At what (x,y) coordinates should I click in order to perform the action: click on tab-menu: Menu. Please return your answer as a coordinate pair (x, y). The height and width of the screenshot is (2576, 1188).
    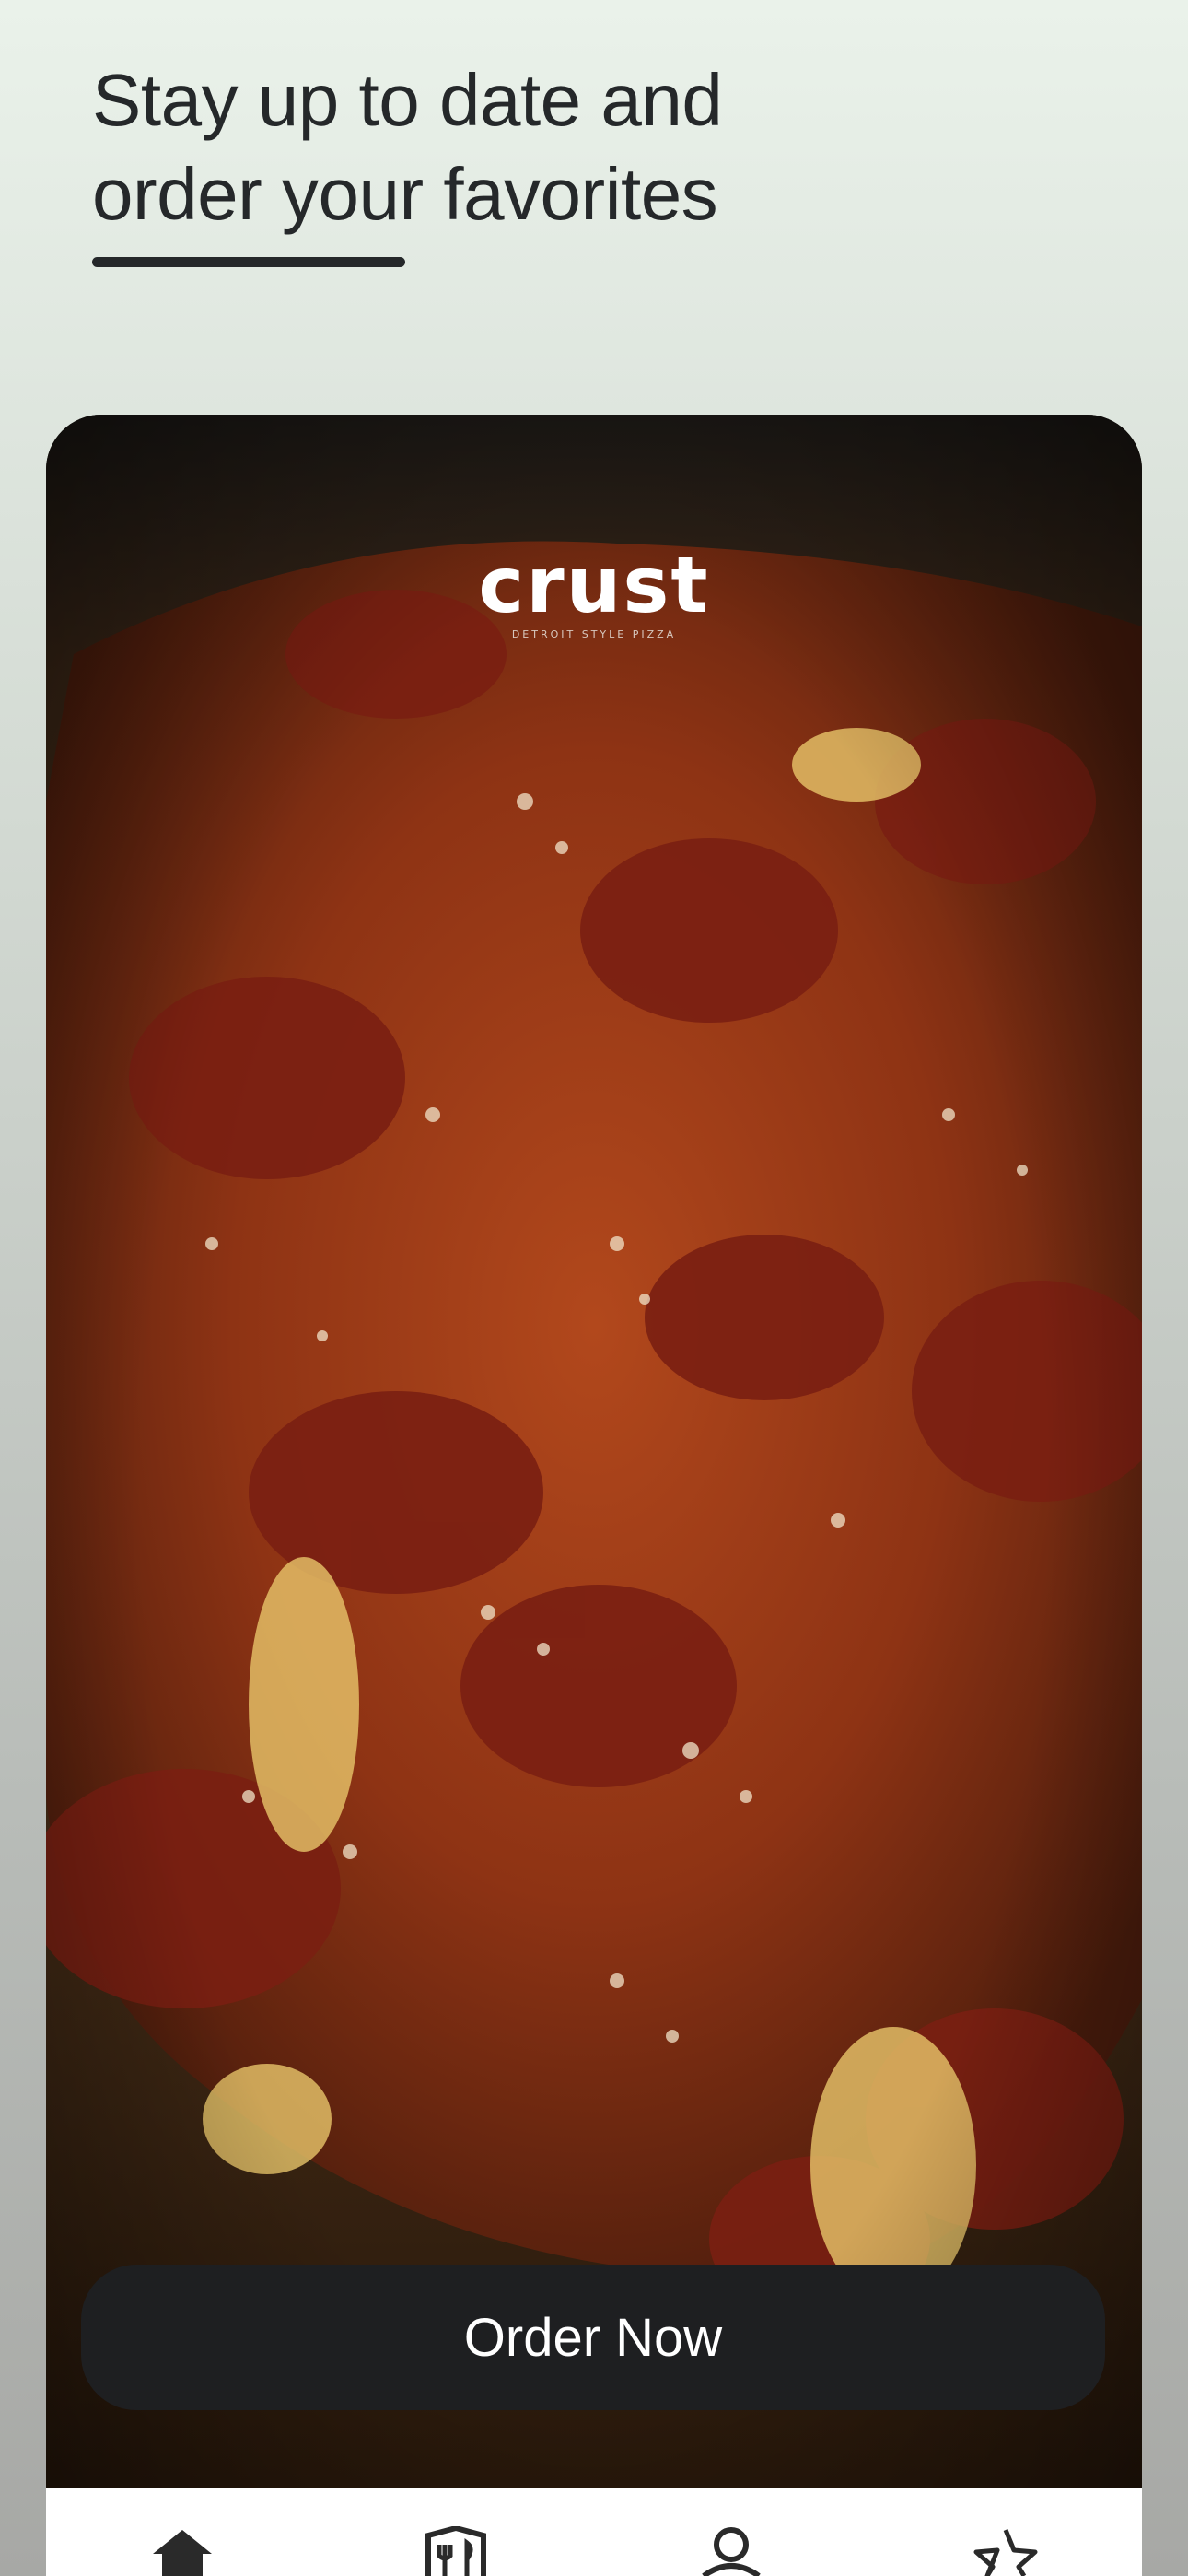
    Looking at the image, I should click on (456, 2532).